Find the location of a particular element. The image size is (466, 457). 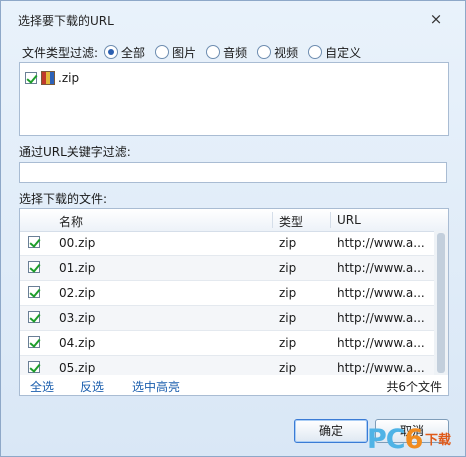

archive-icon is located at coordinates (48, 78).